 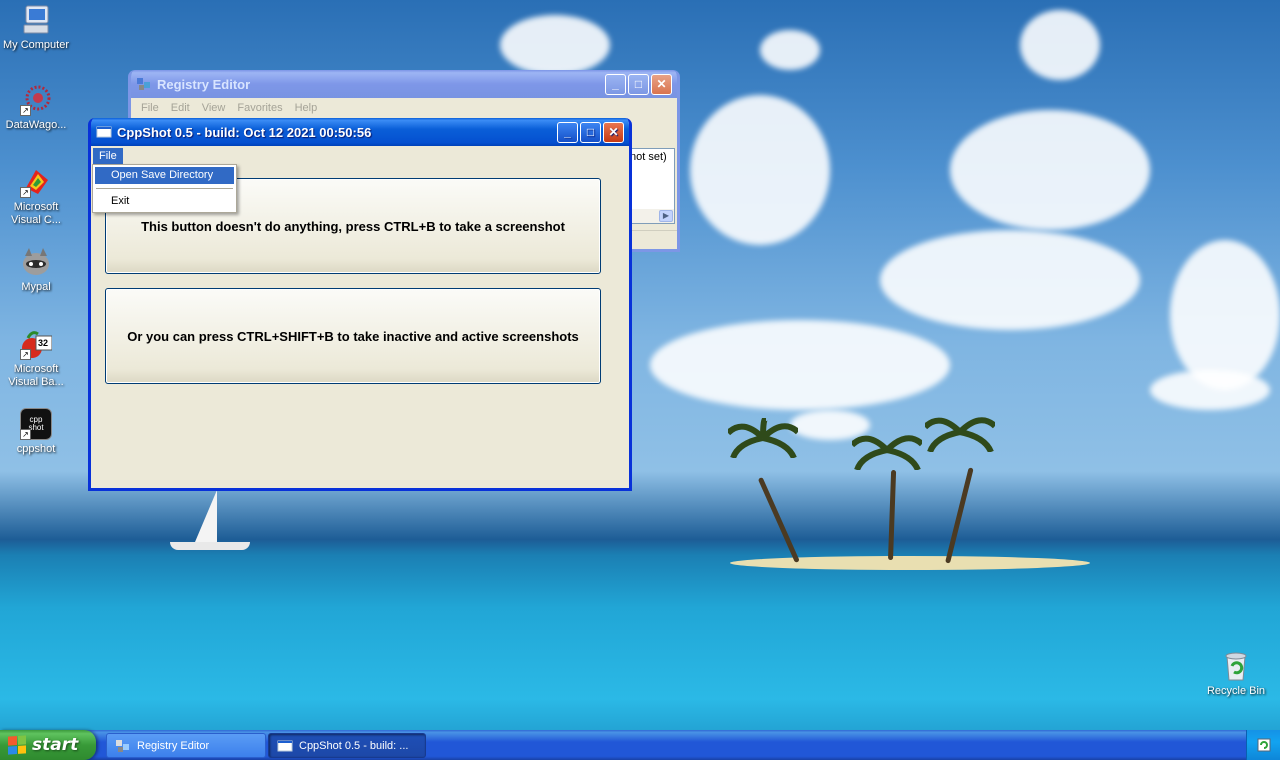 What do you see at coordinates (164, 201) in the screenshot?
I see `menu-item-exit: Exit` at bounding box center [164, 201].